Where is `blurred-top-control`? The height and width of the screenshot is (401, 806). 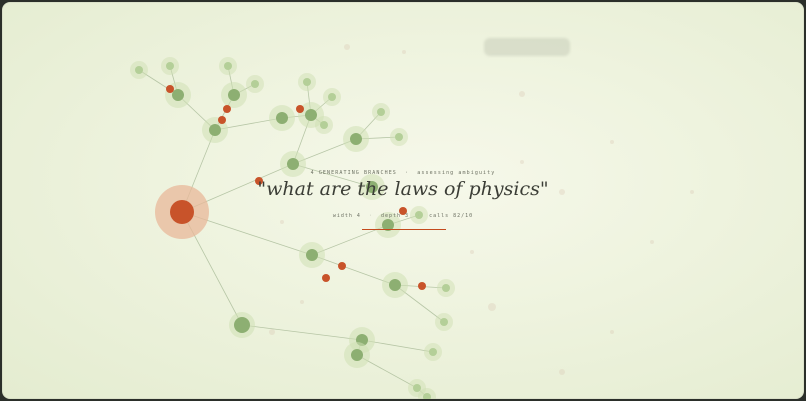
blurred-top-control is located at coordinates (527, 47).